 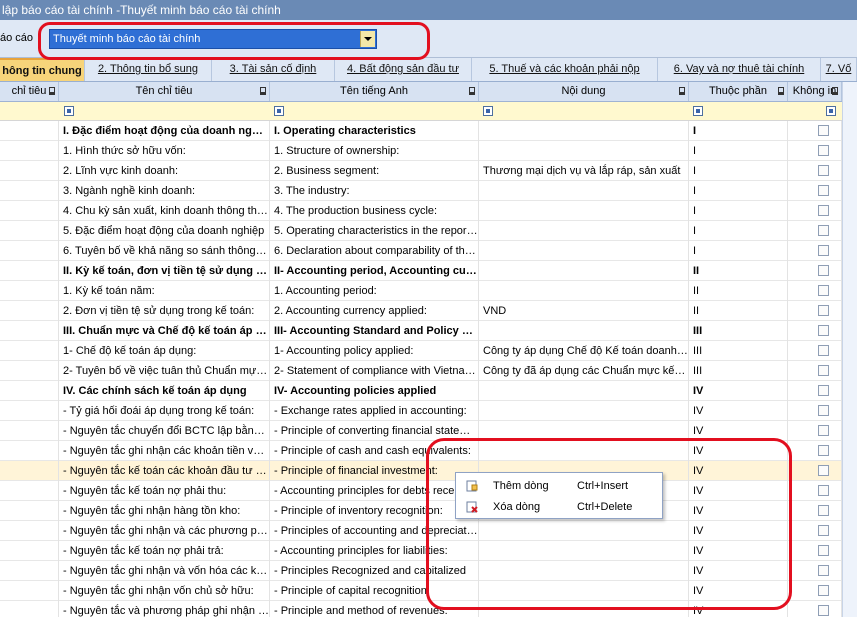 What do you see at coordinates (164, 491) in the screenshot?
I see `row-name-cell: - Nguyên tắc kế toán nợ phải thu:` at bounding box center [164, 491].